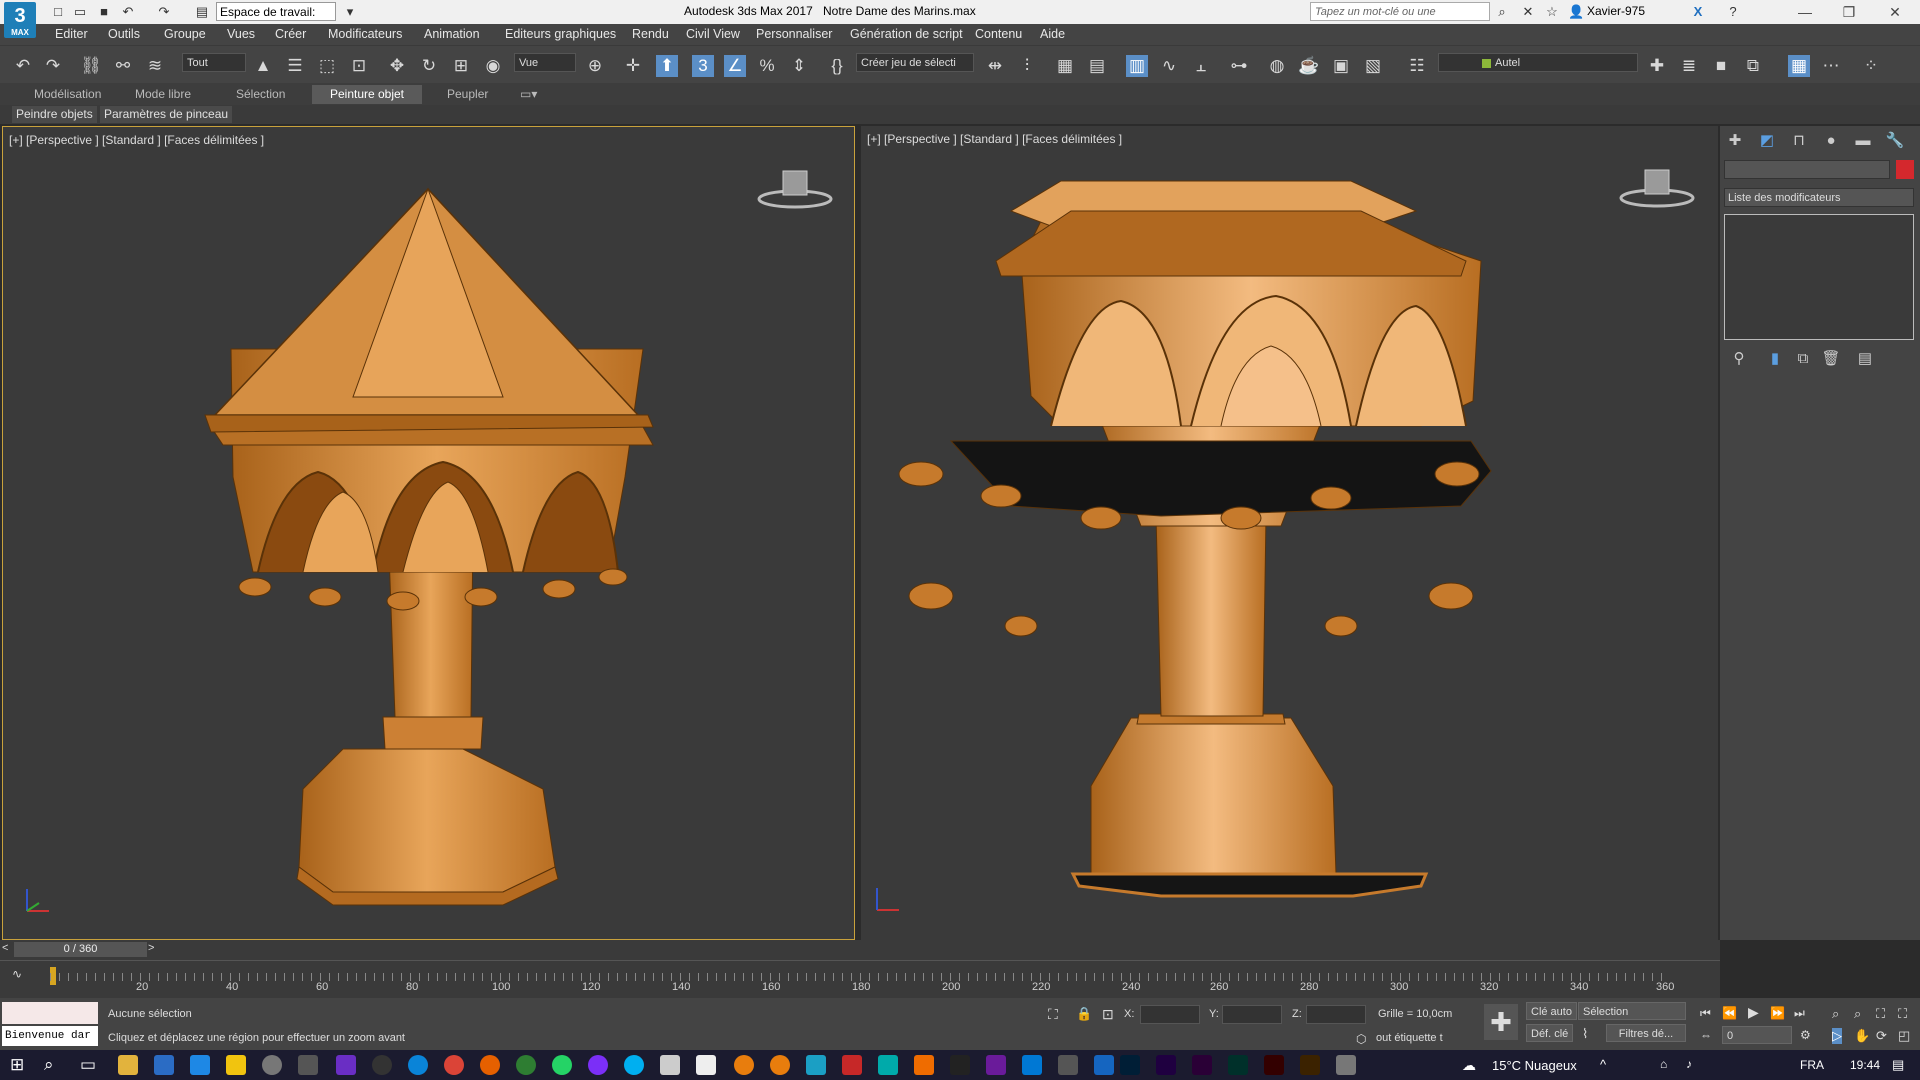 The image size is (1920, 1080). Describe the element at coordinates (1881, 1036) in the screenshot. I see `orbit-icon: ⟳` at that location.